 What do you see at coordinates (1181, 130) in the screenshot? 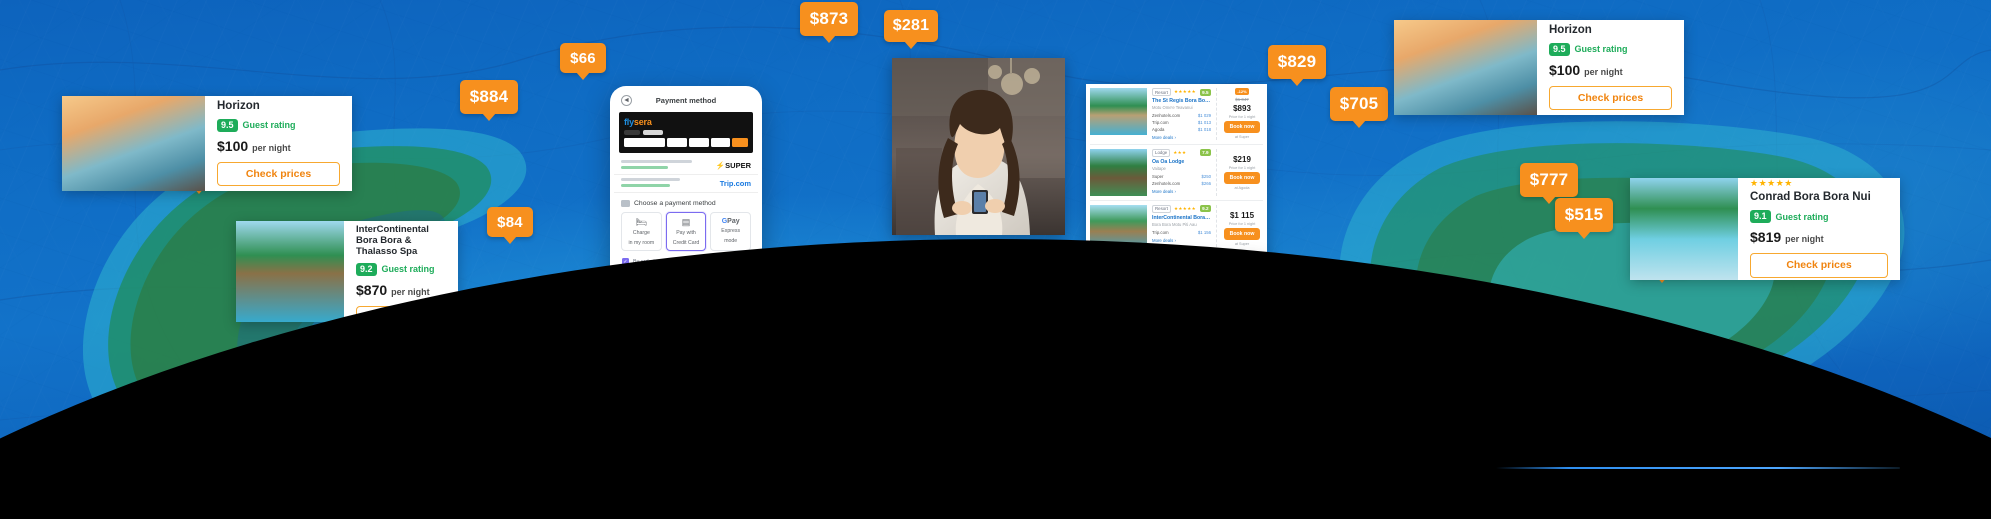
I see `vendor-line: Agoda $1 018` at bounding box center [1181, 130].